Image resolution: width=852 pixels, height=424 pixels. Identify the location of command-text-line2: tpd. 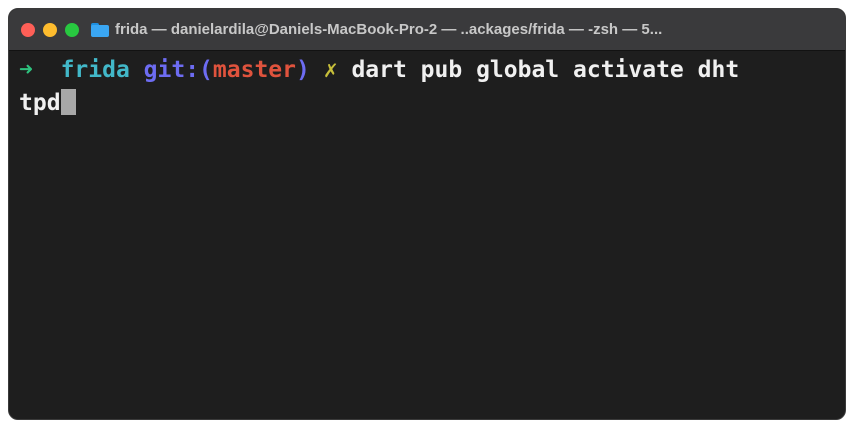
(40, 103).